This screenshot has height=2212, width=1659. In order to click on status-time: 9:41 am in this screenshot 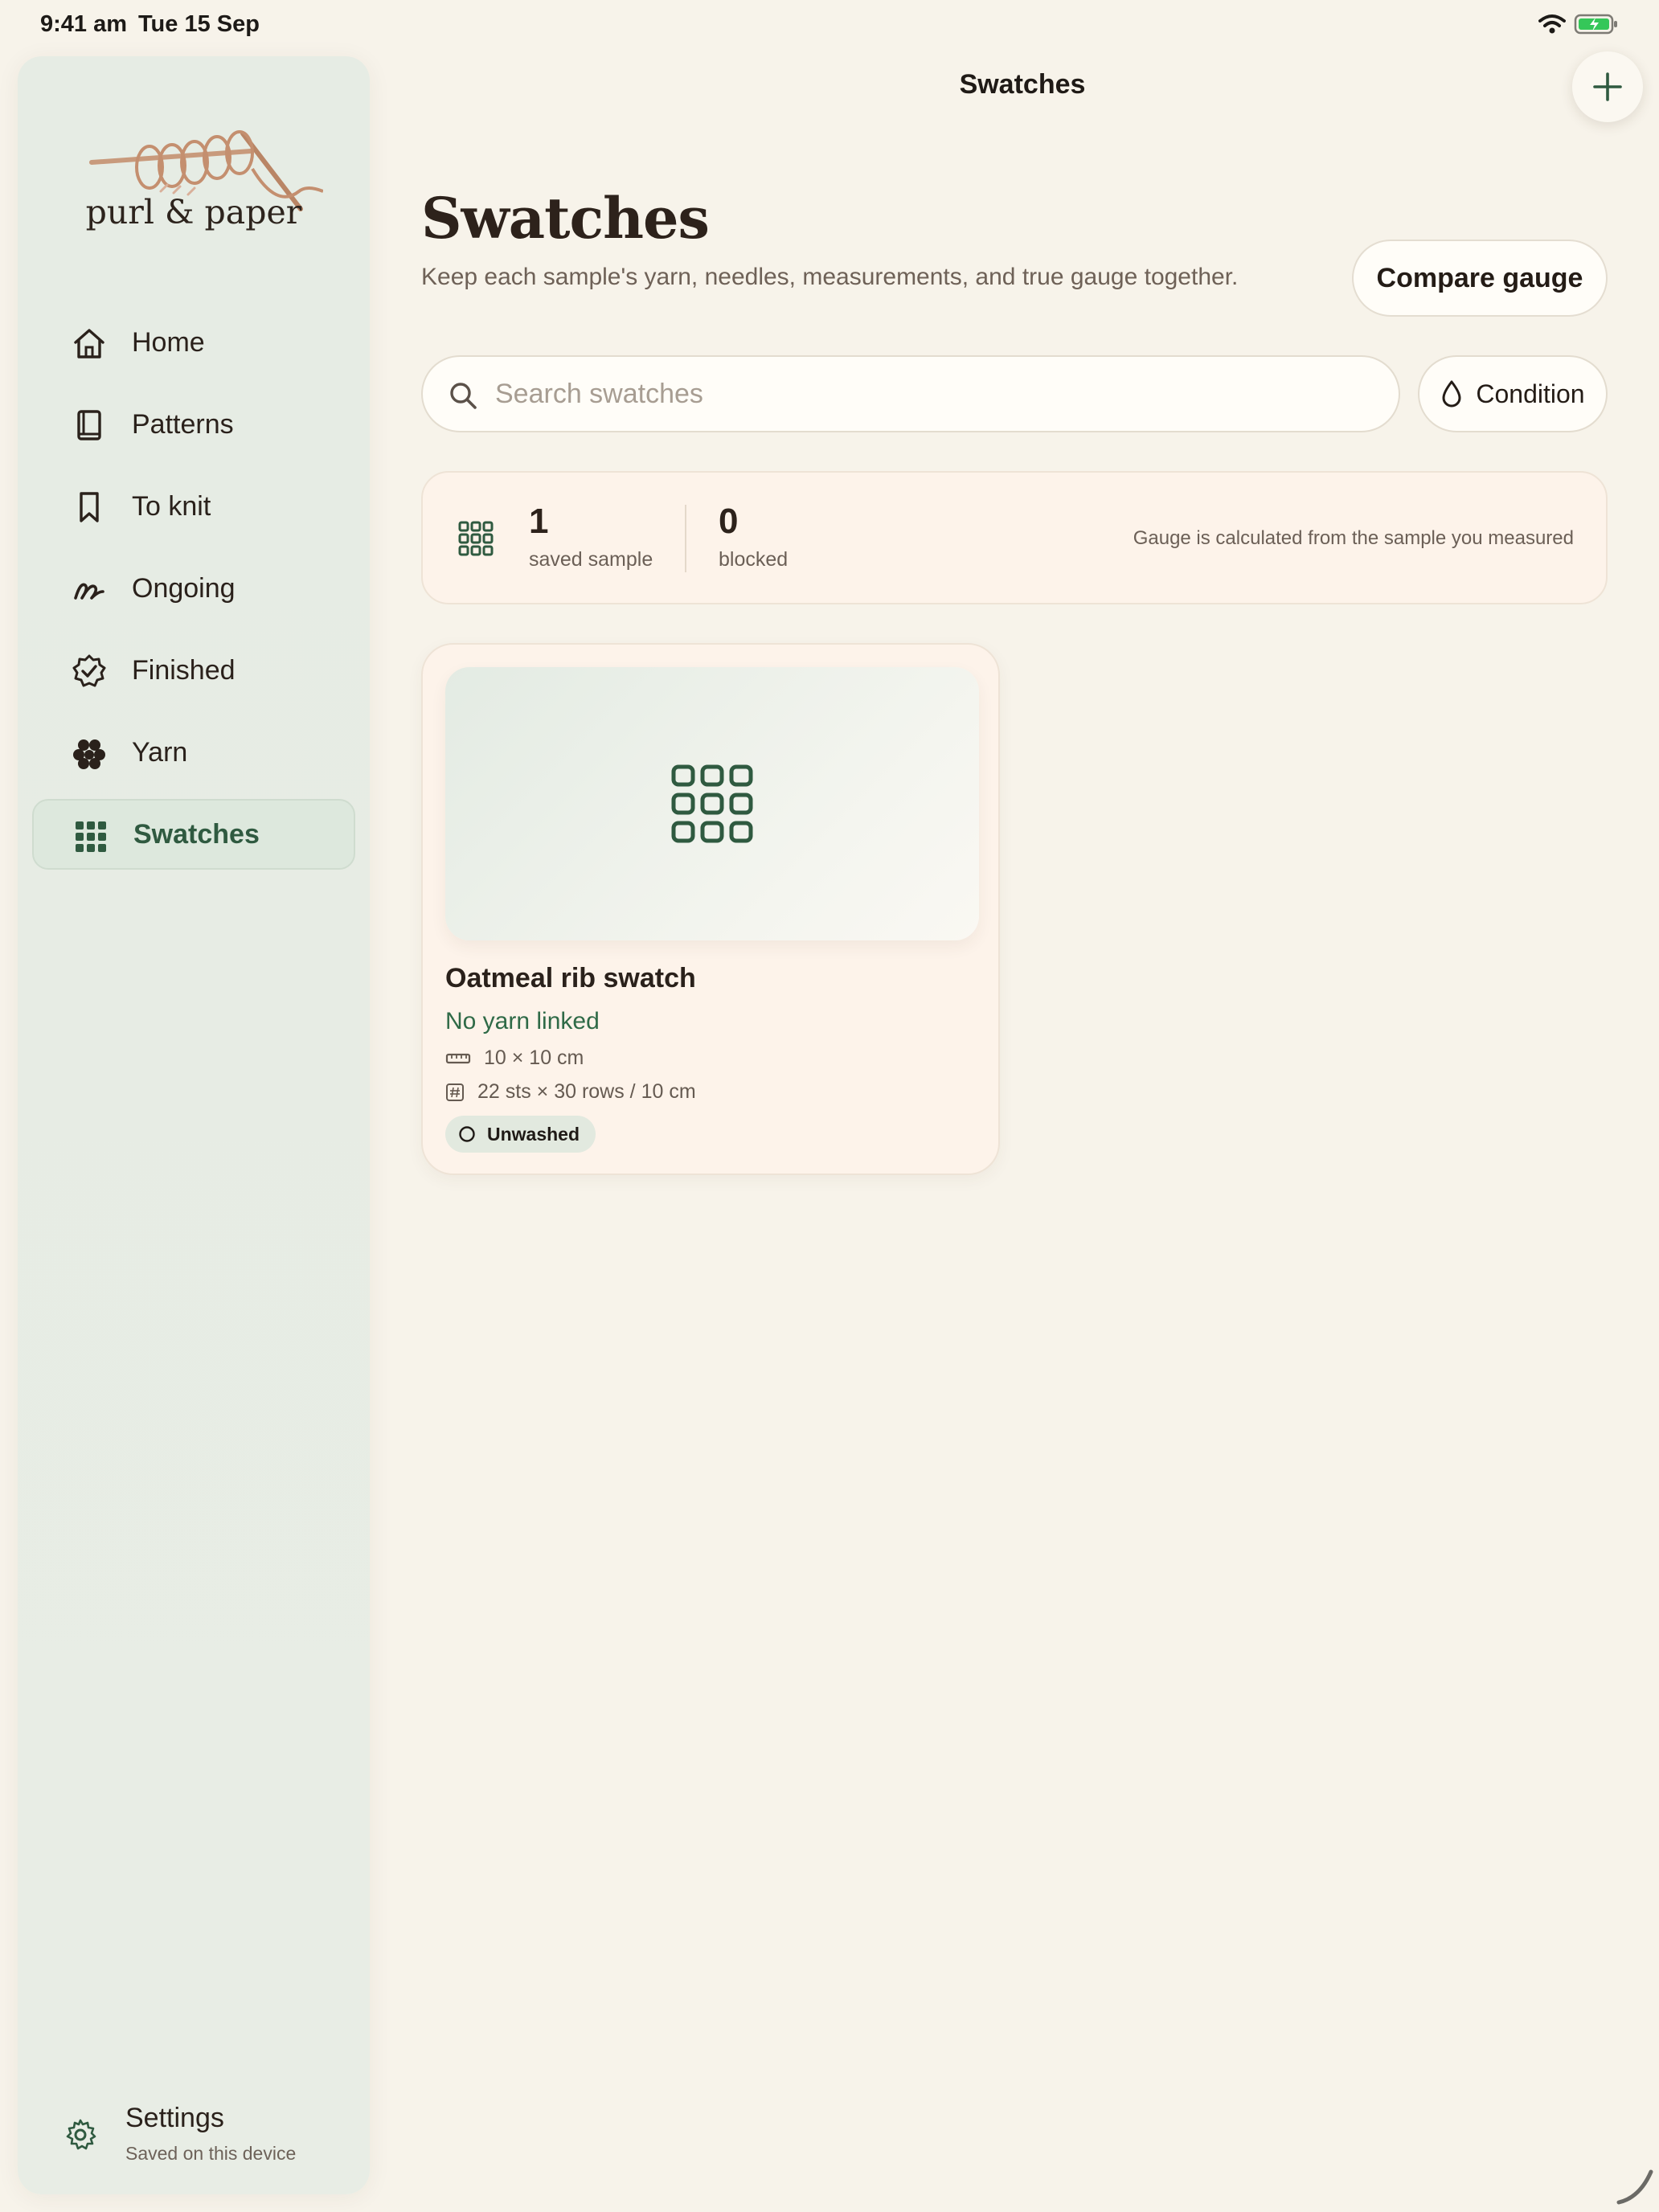, I will do `click(84, 24)`.